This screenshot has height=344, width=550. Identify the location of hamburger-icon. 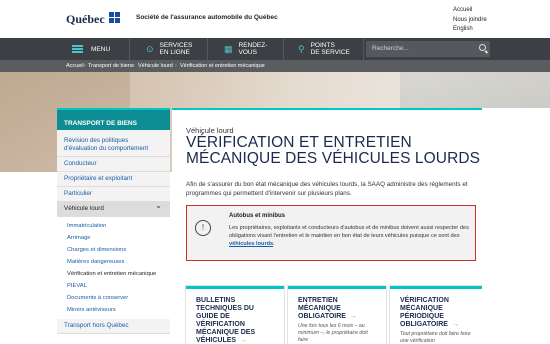
(77, 49).